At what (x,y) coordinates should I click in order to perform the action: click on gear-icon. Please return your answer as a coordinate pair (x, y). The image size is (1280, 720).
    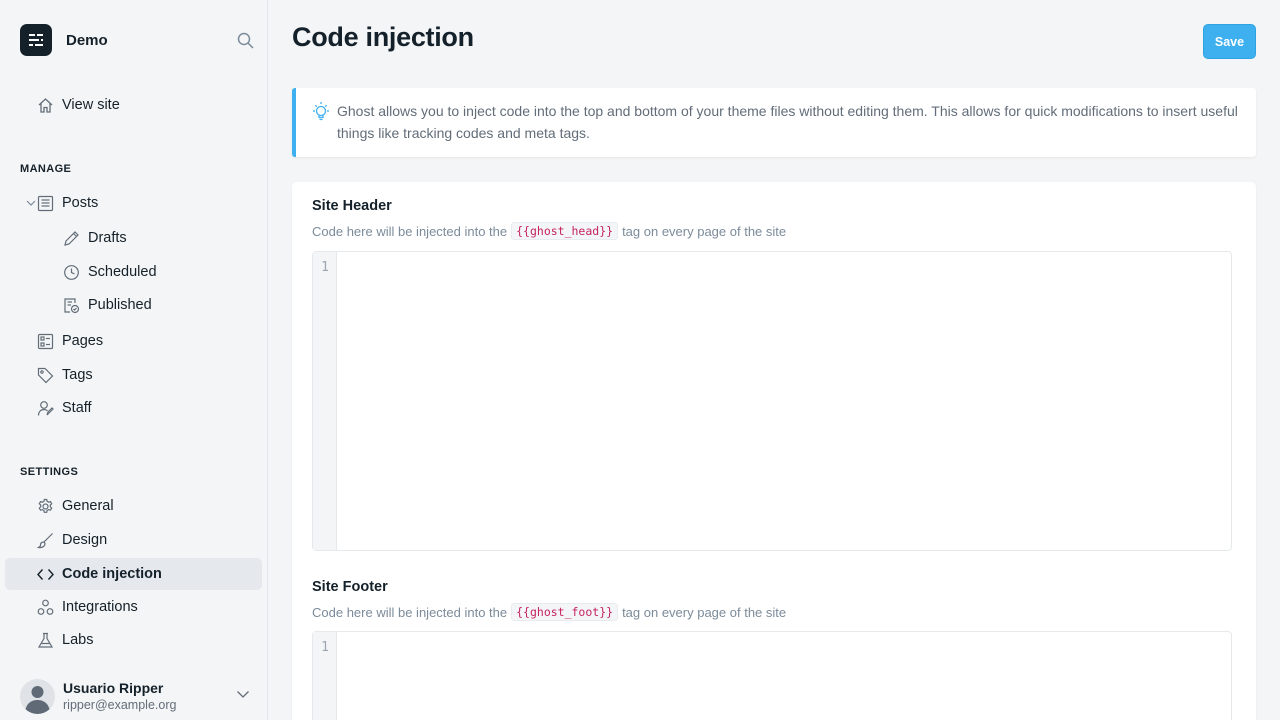
    Looking at the image, I should click on (45, 506).